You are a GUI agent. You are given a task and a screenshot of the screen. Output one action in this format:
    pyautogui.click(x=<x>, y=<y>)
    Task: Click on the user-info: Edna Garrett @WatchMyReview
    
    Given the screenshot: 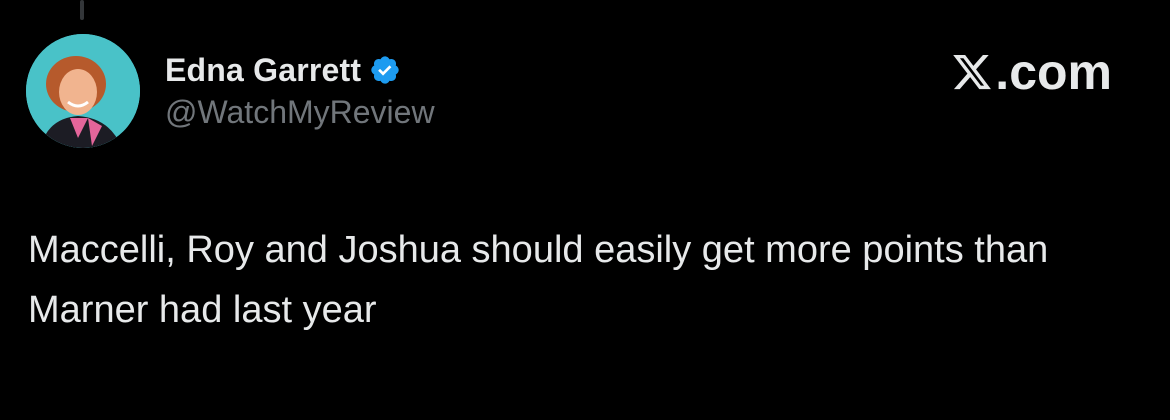 What is the action you would take?
    pyautogui.click(x=300, y=90)
    